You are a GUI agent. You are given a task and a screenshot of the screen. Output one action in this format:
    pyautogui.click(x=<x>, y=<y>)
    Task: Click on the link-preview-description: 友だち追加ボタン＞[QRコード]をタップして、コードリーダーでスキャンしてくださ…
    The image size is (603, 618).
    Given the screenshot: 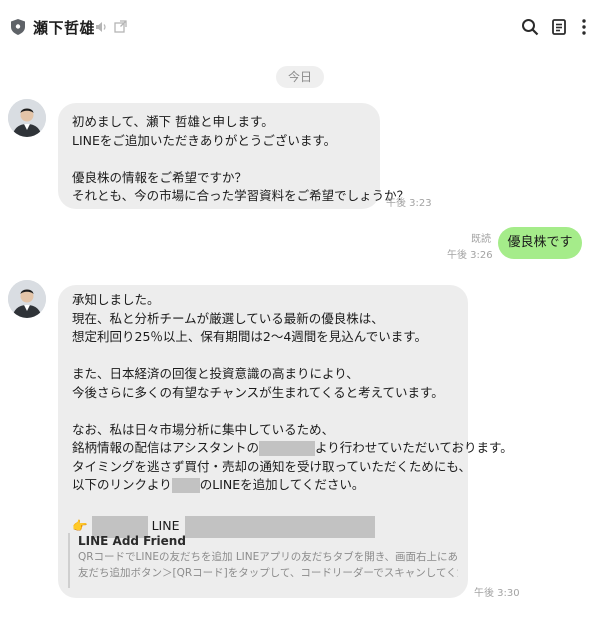 What is the action you would take?
    pyautogui.click(x=268, y=573)
    